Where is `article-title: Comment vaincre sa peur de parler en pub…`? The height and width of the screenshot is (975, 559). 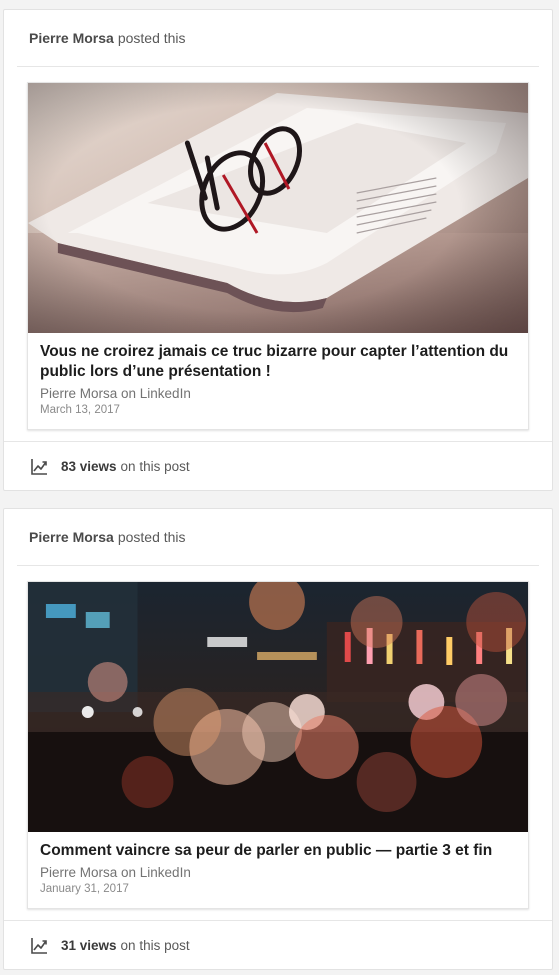 article-title: Comment vaincre sa peur de parler en pub… is located at coordinates (278, 851).